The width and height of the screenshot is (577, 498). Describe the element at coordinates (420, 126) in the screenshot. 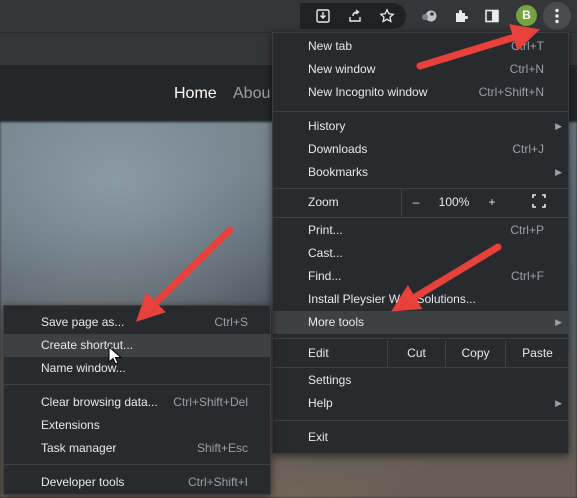

I see `menu-item-history: History ▶` at that location.